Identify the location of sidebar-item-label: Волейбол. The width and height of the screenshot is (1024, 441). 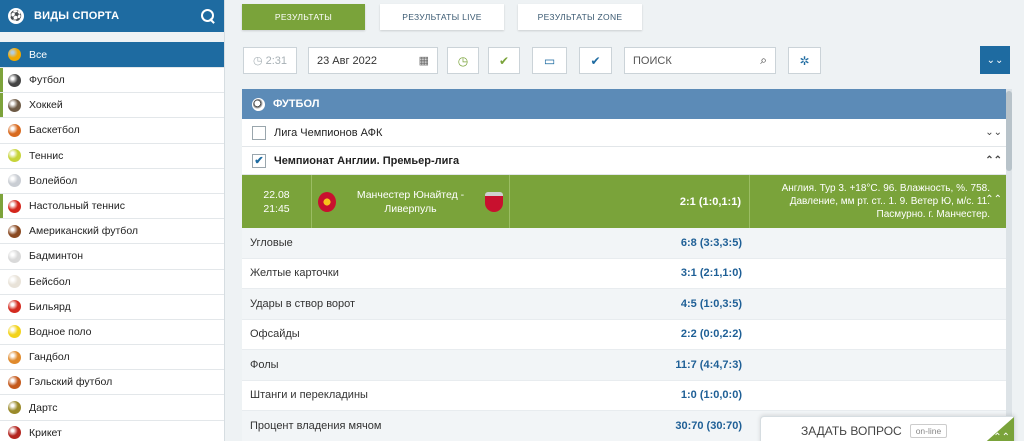
(53, 180).